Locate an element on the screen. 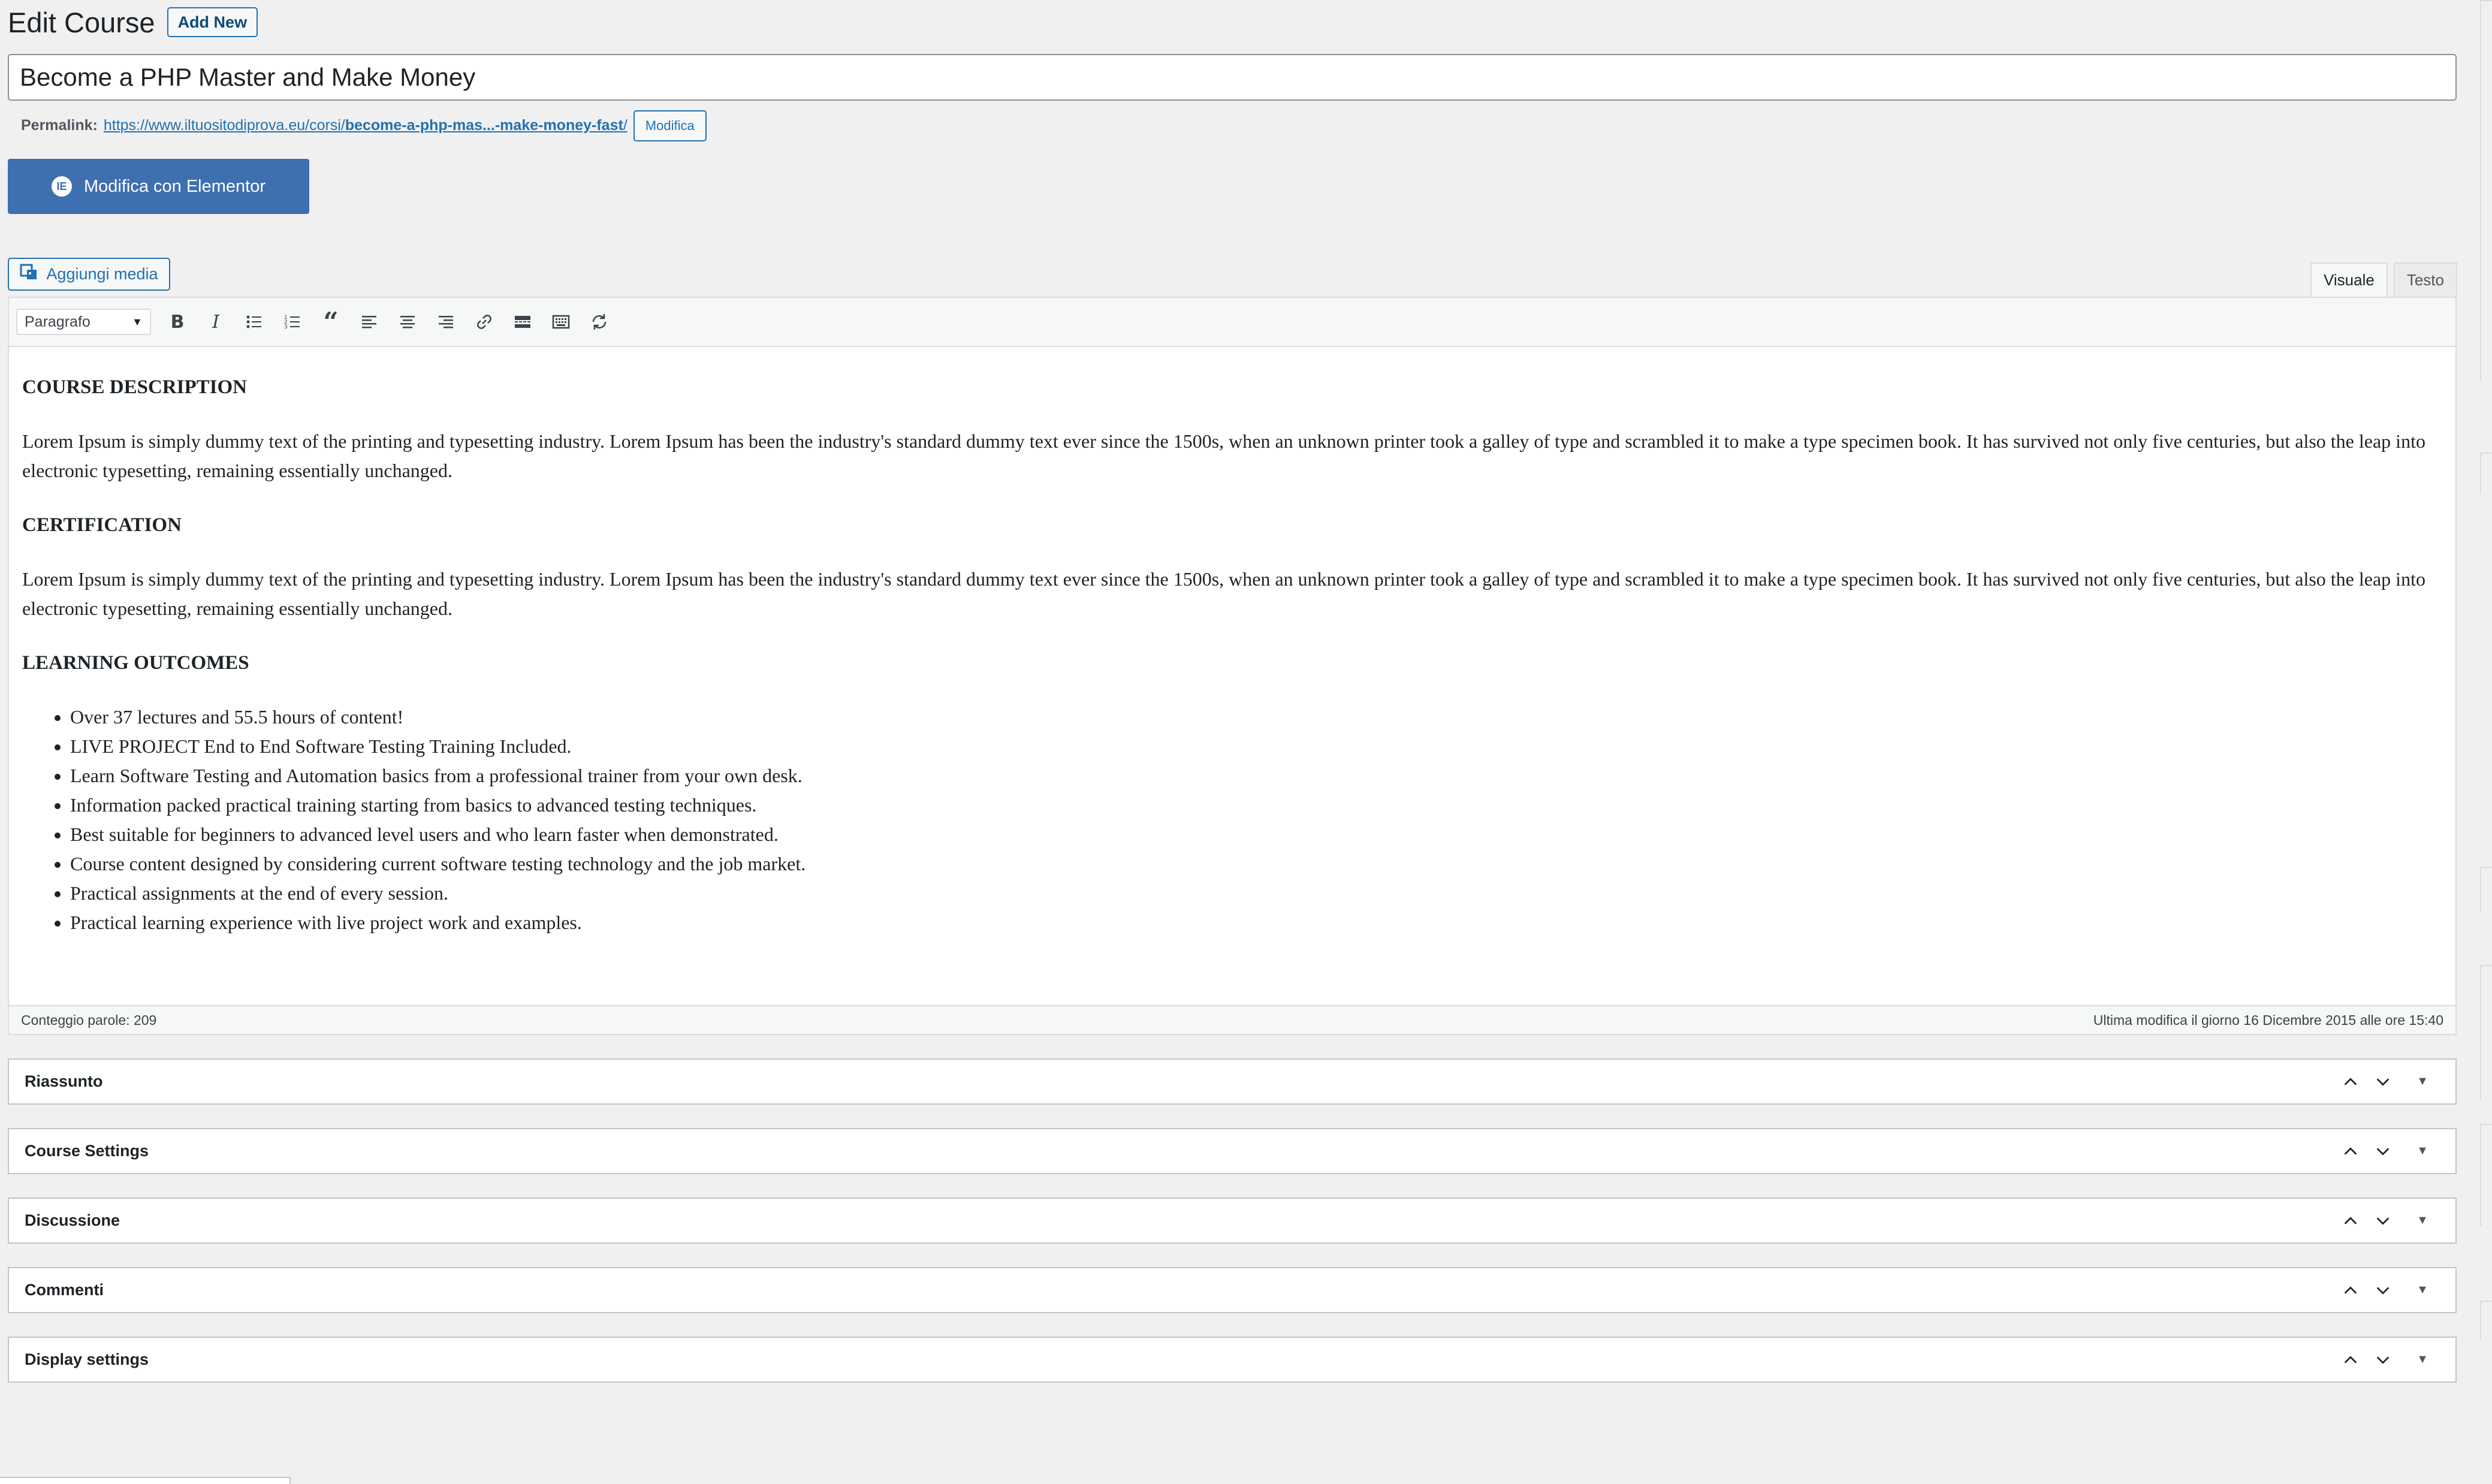 This screenshot has height=1484, width=2492. svg-text: 3 is located at coordinates (286, 327).